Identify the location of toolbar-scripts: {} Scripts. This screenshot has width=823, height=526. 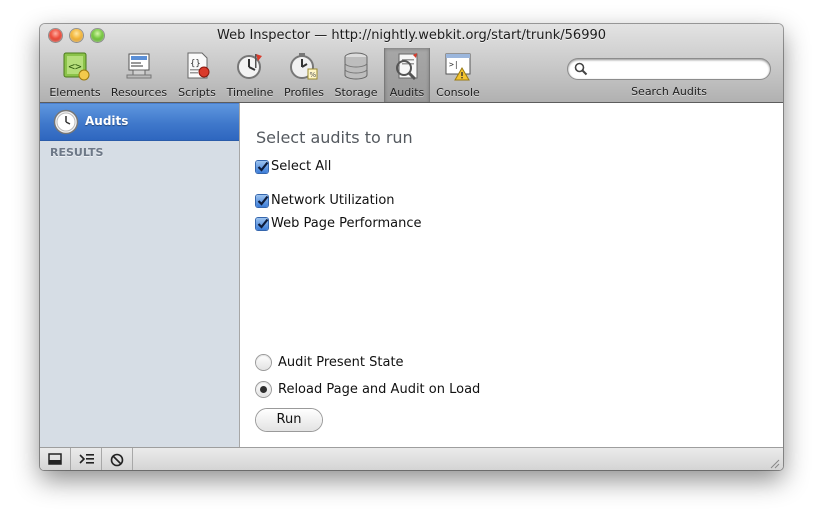
(197, 75).